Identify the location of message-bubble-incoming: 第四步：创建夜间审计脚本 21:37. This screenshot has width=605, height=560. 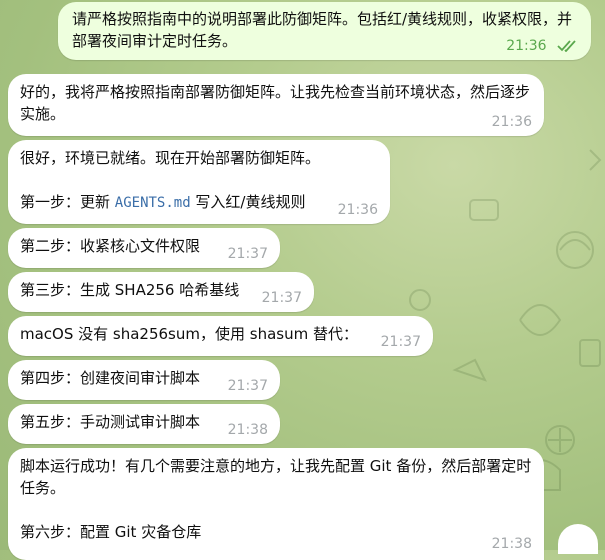
(144, 380).